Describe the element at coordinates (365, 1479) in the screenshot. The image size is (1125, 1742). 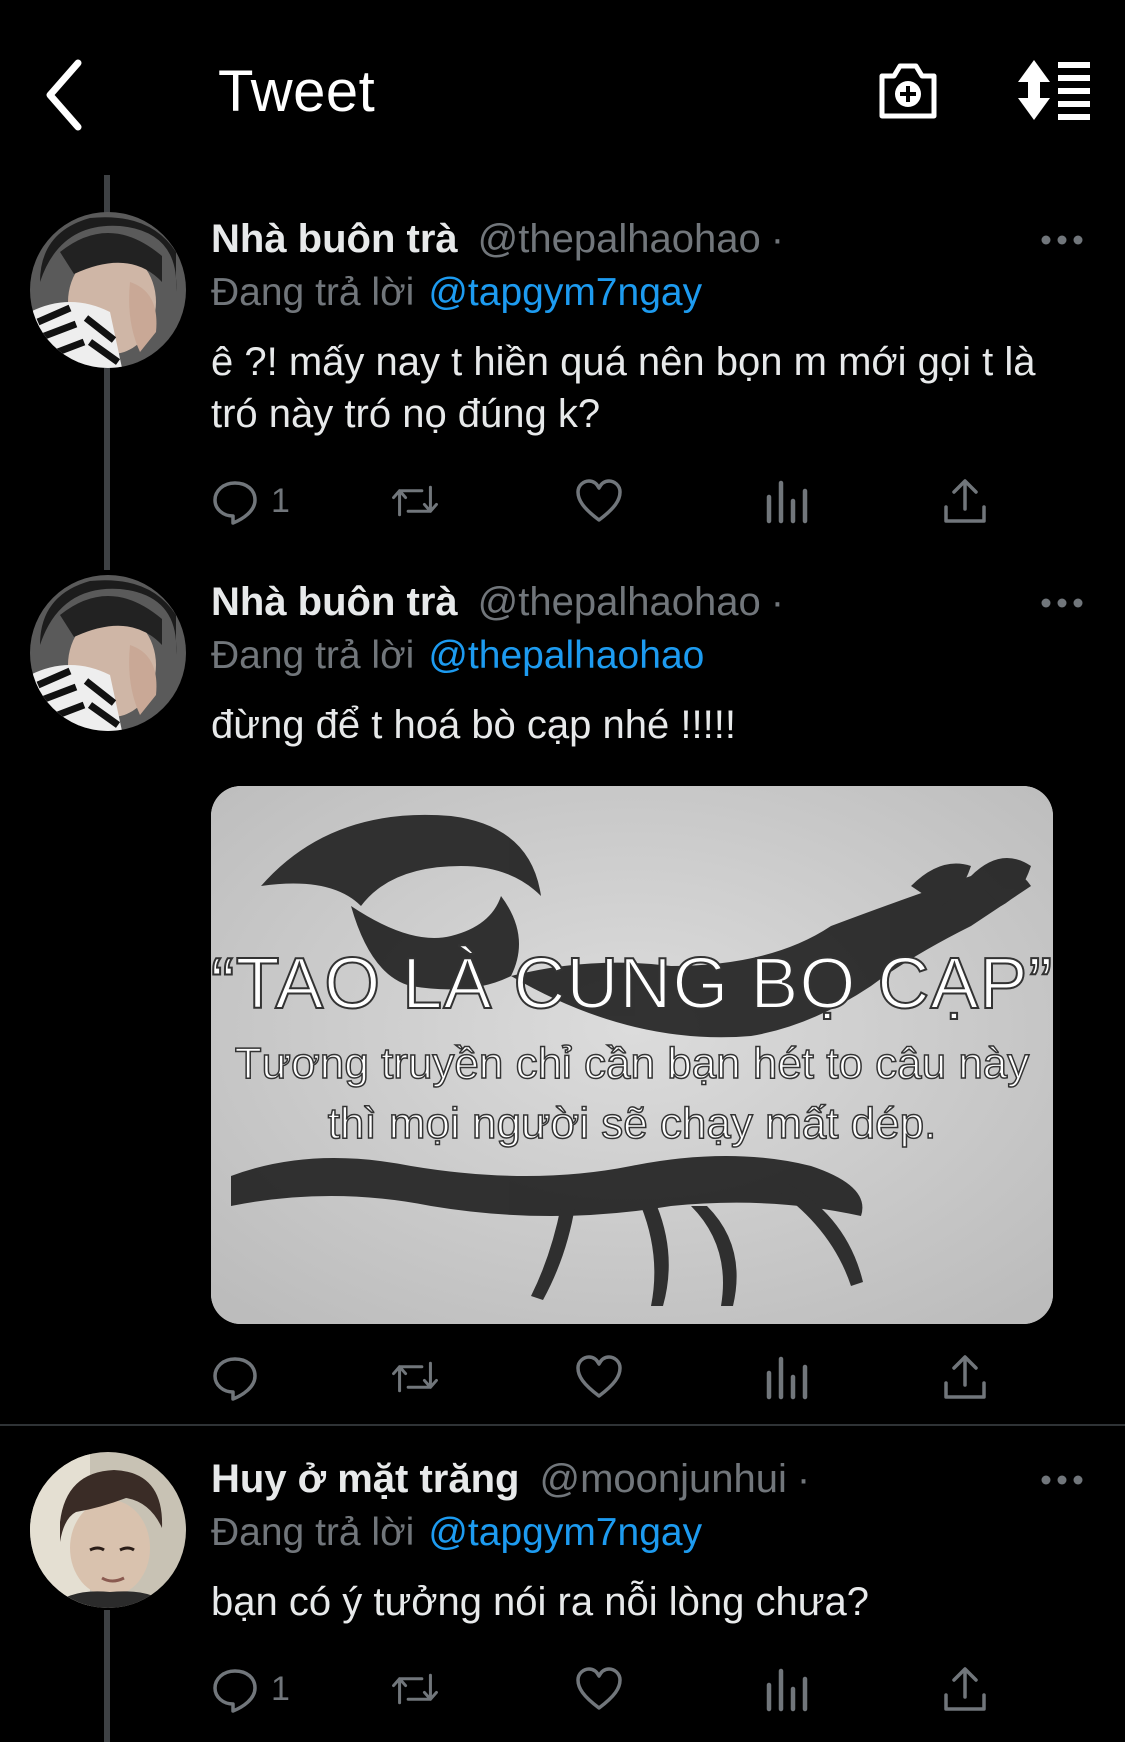
I see `display-name: Huy ở mặt trăng` at that location.